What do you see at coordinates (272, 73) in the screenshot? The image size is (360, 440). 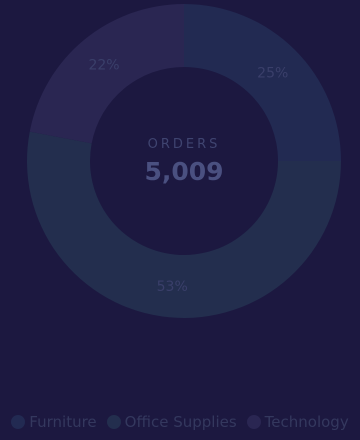 I see `slice-label-furniture: 25%` at bounding box center [272, 73].